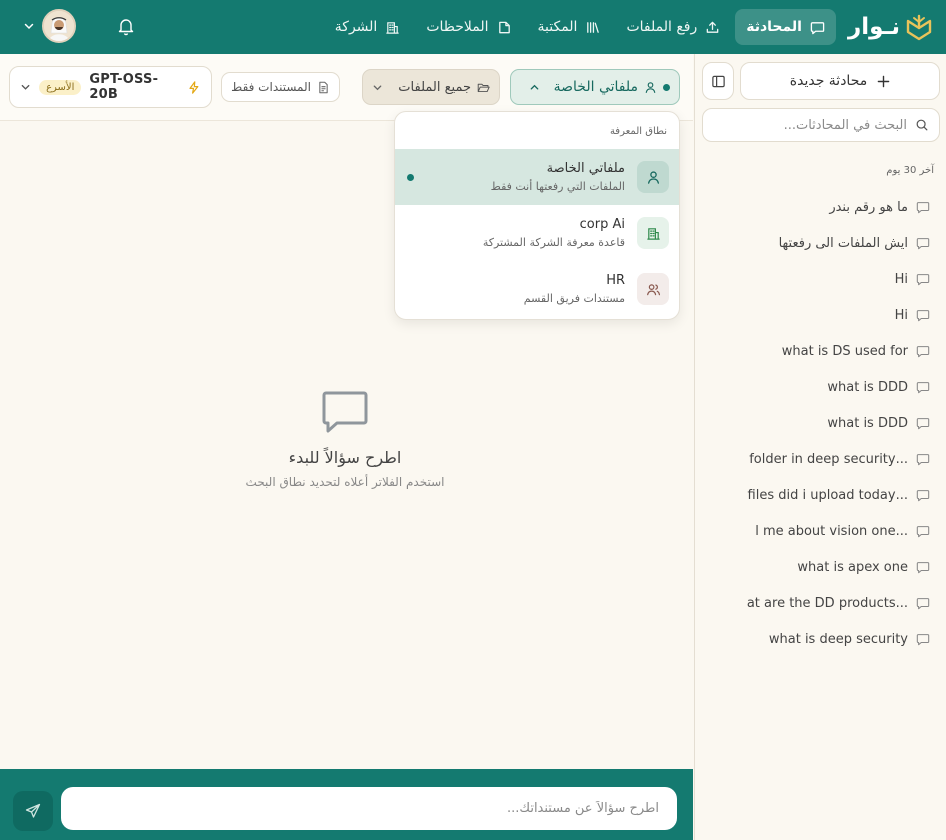  I want to click on scope-option-text: HR مستندات فريق القسم, so click(516, 289).